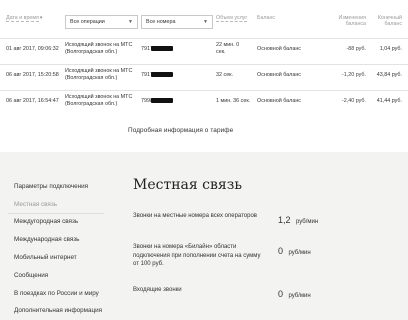  I want to click on numbers-filter-value: Все номера, so click(161, 22).